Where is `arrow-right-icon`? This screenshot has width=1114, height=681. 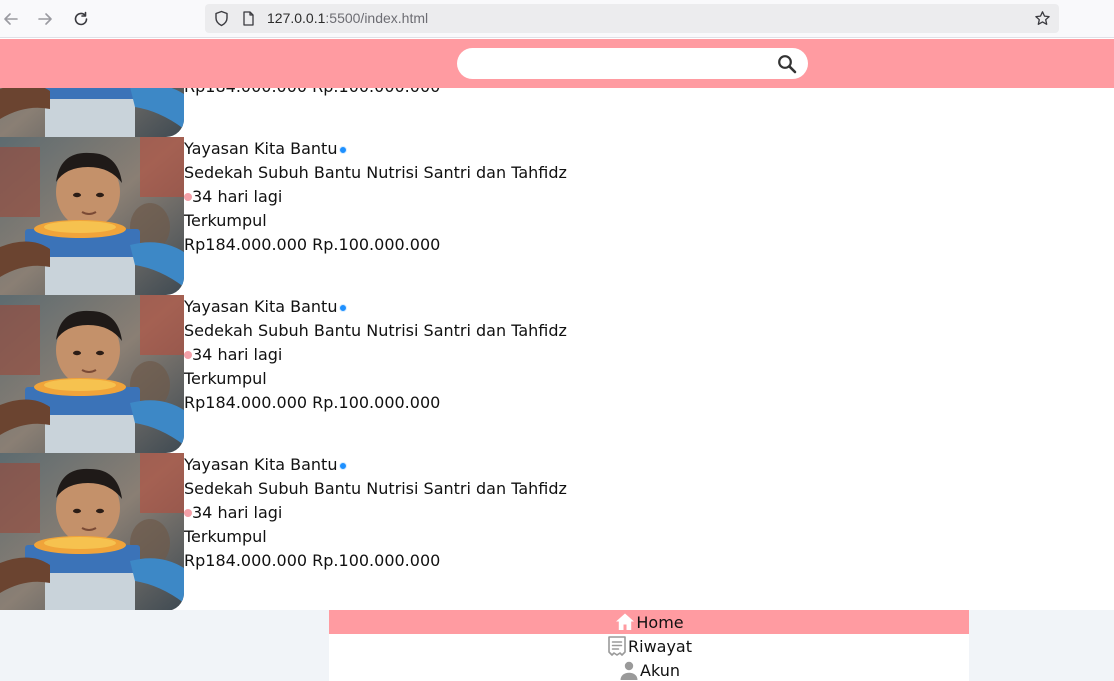 arrow-right-icon is located at coordinates (45, 19).